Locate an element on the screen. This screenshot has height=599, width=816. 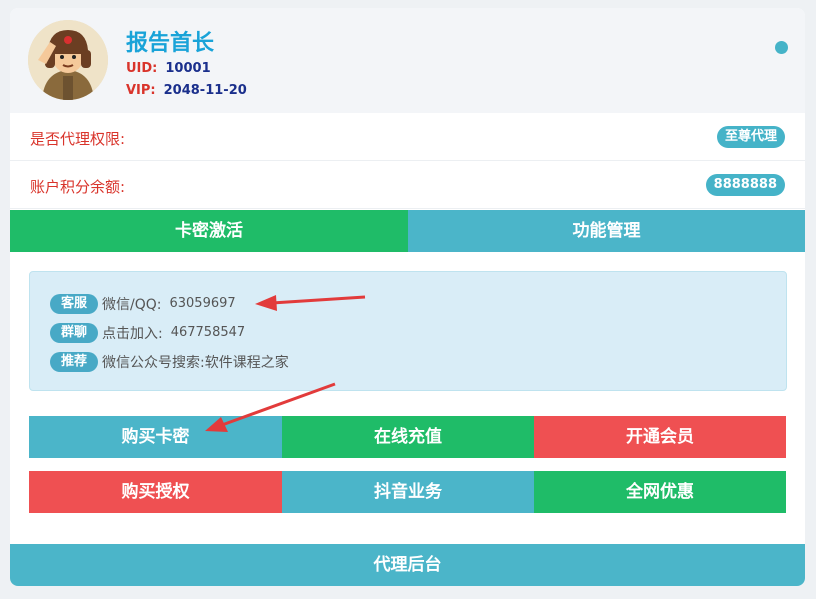
tab-feature-management: 功能管理 is located at coordinates (606, 231).